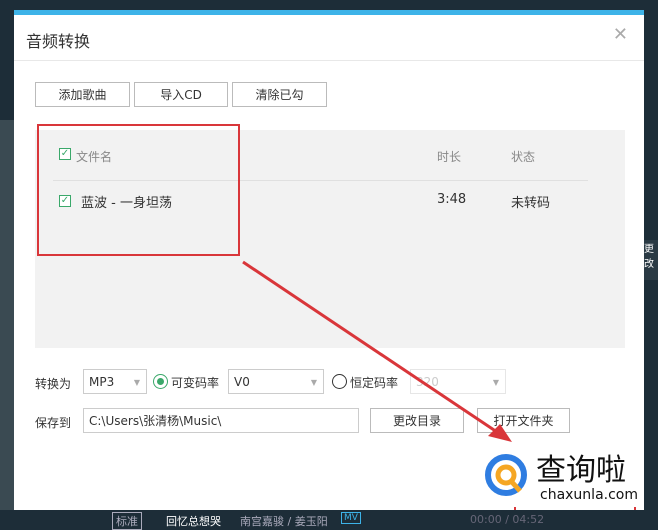  Describe the element at coordinates (127, 521) in the screenshot. I see `quality-badge: 标准` at that location.